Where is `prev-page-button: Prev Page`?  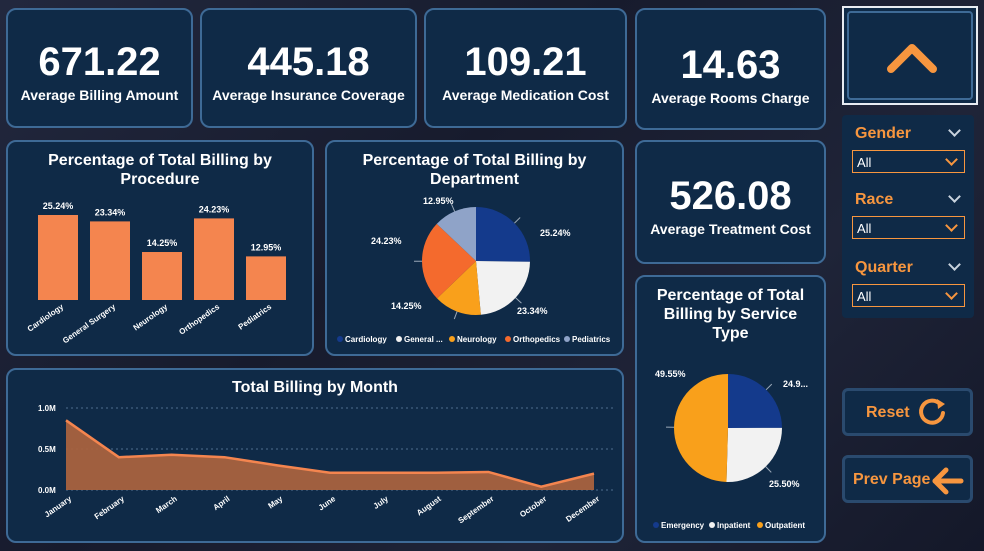
prev-page-button: Prev Page is located at coordinates (907, 479).